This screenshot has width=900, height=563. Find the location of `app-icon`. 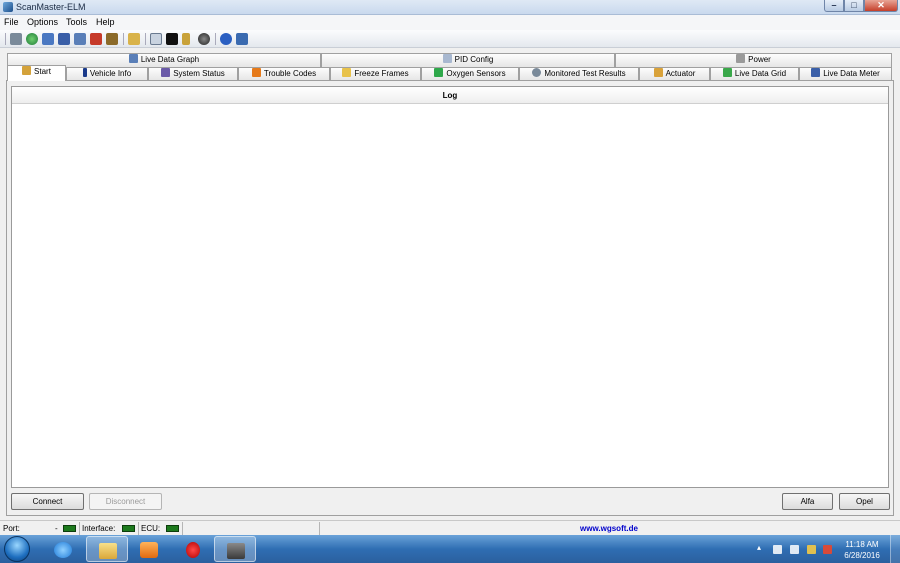

app-icon is located at coordinates (8, 7).